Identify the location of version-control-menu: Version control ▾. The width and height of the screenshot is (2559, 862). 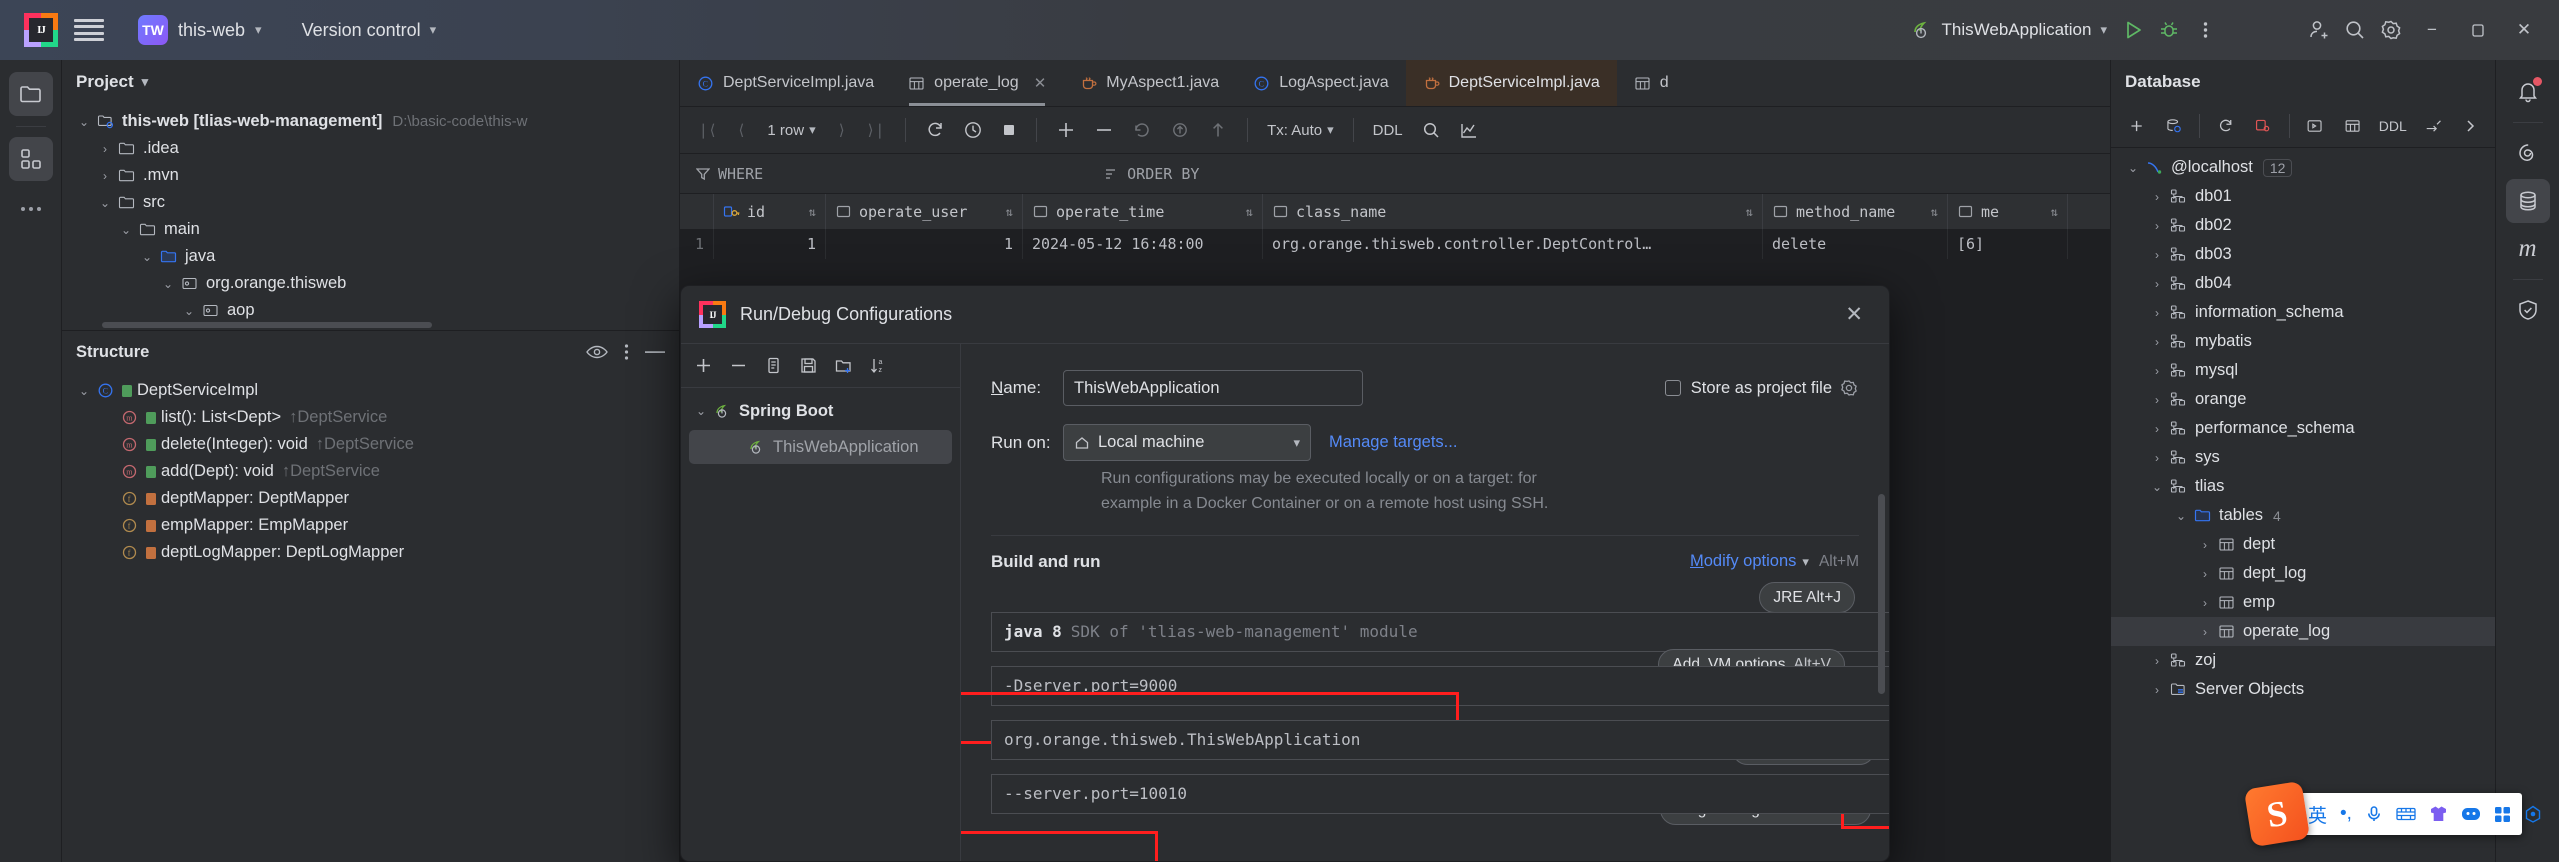
(369, 30).